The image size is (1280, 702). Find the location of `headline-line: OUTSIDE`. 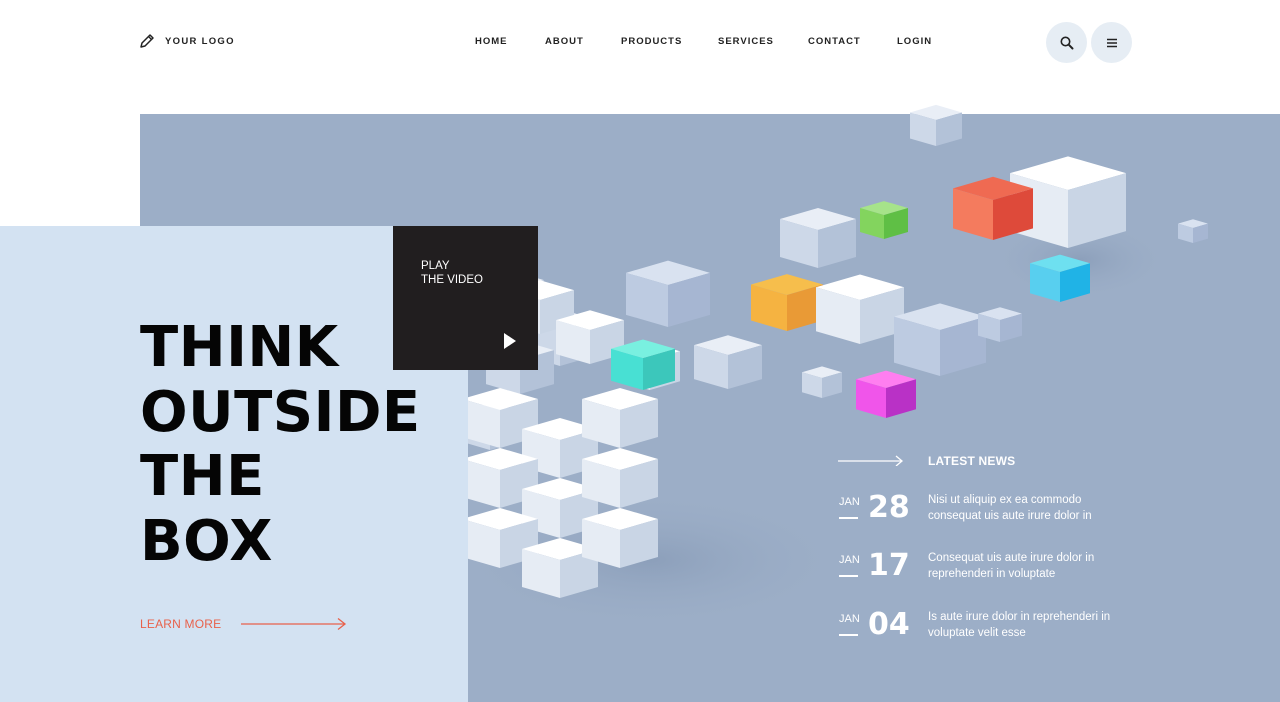

headline-line: OUTSIDE is located at coordinates (280, 412).